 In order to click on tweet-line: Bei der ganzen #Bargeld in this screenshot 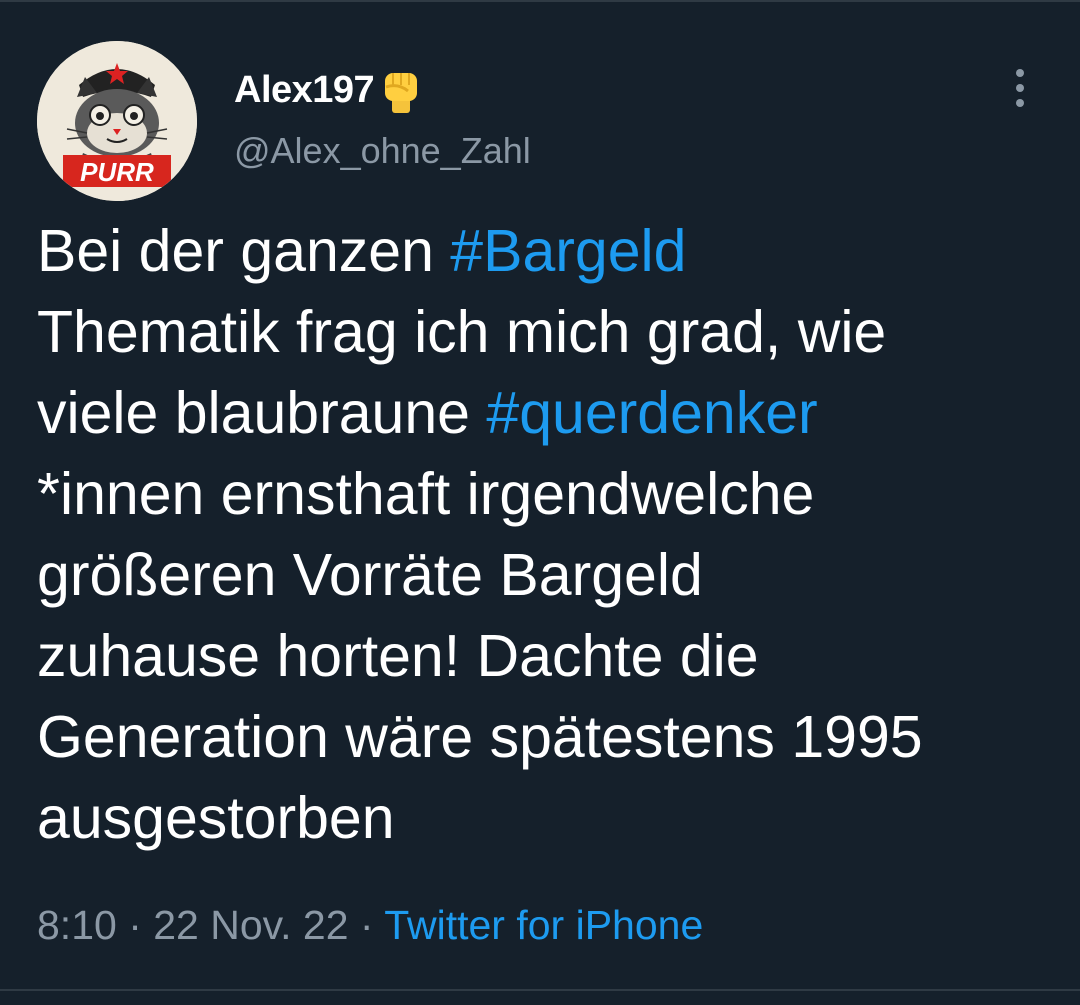, I will do `click(547, 251)`.